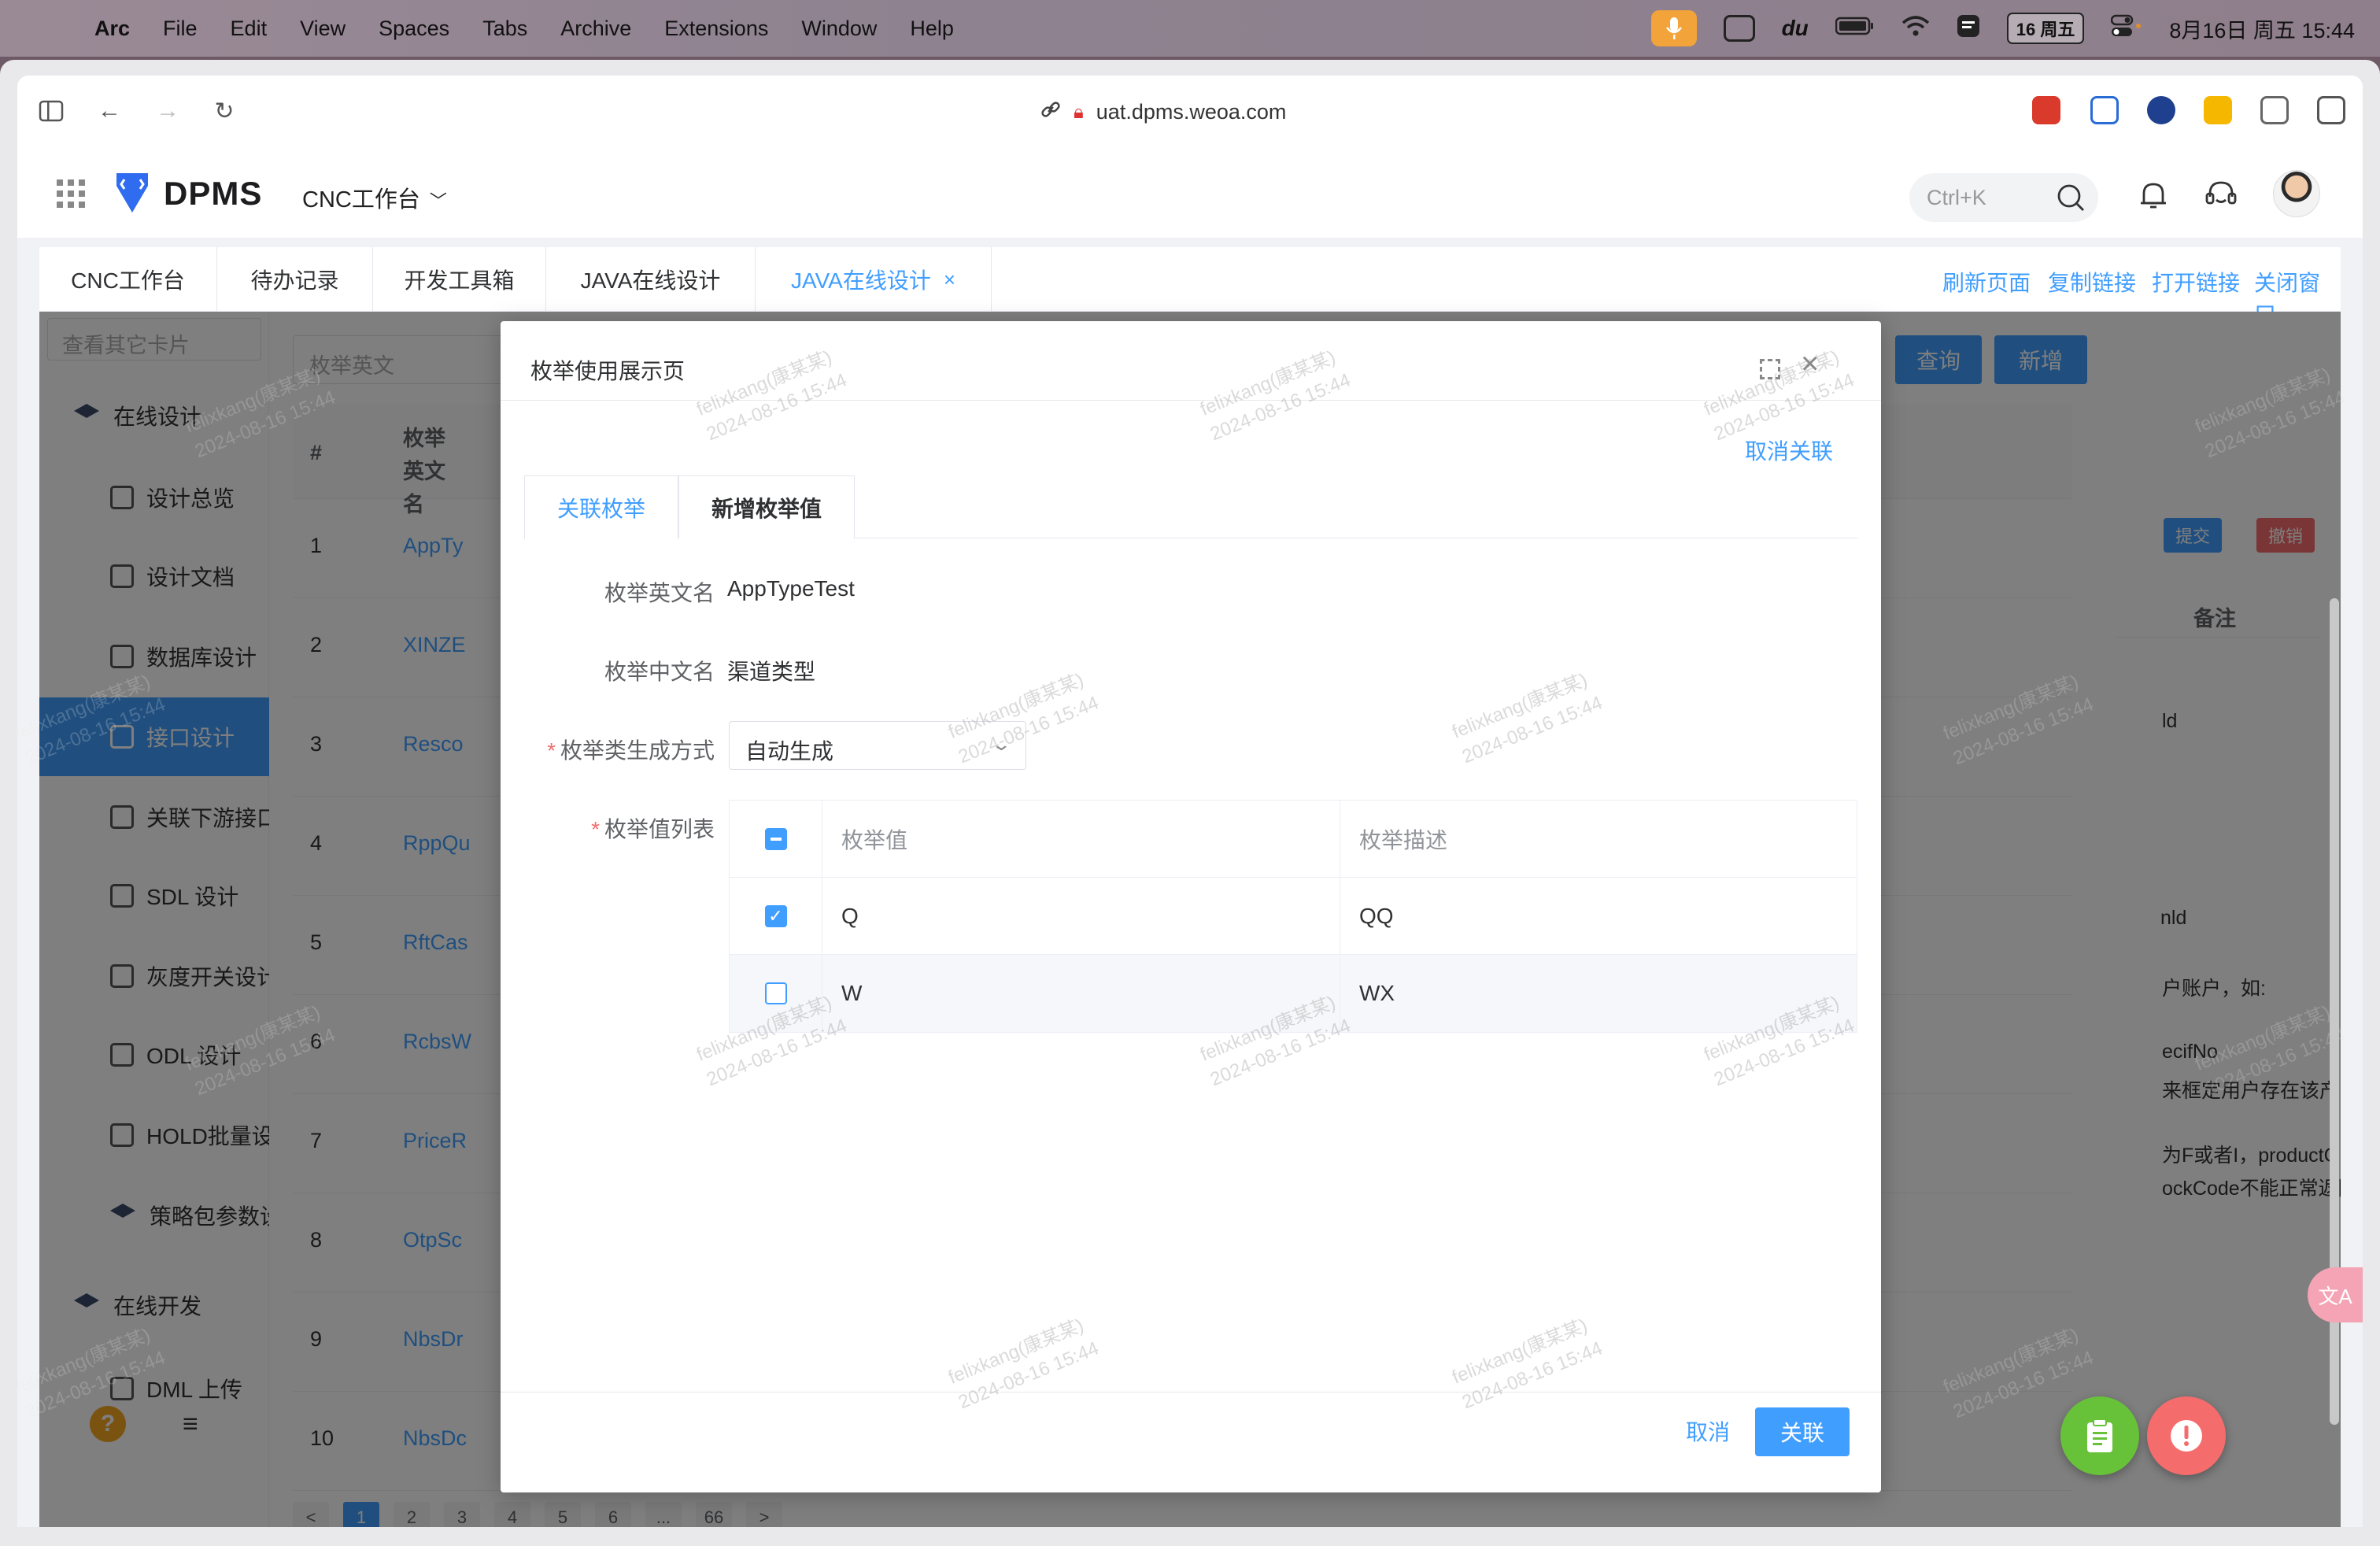 The height and width of the screenshot is (1546, 2380). I want to click on label-text: 枚举值列表, so click(659, 829).